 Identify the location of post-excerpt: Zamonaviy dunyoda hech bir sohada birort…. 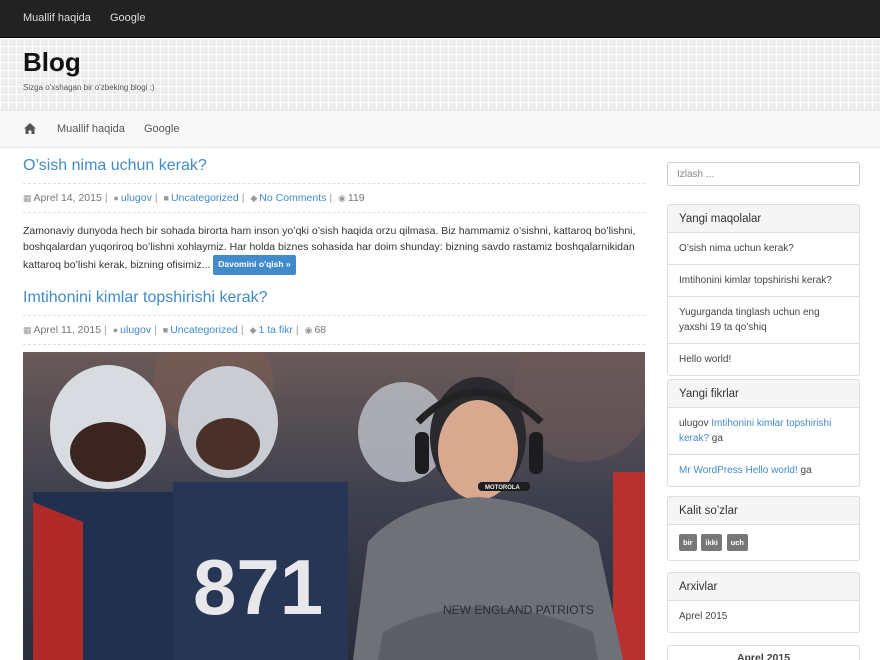
(335, 249).